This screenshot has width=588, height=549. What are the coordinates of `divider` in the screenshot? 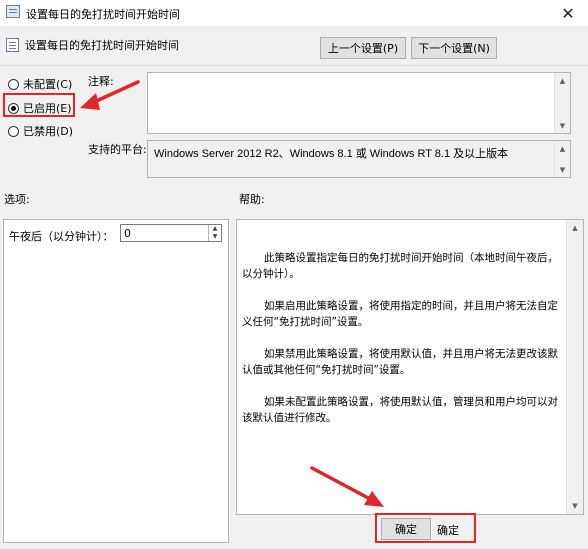 It's located at (294, 65).